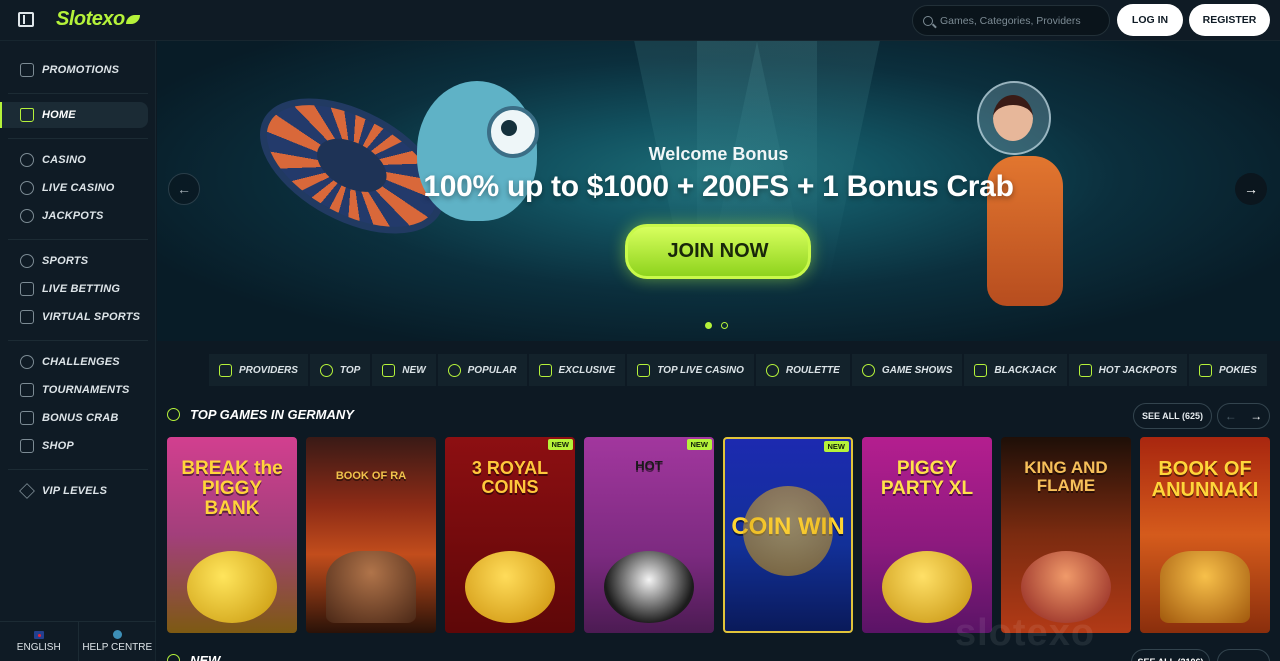 This screenshot has height=661, width=1280. Describe the element at coordinates (690, 370) in the screenshot. I see `category-top-live-casino: TOP LIVE CASINO` at that location.